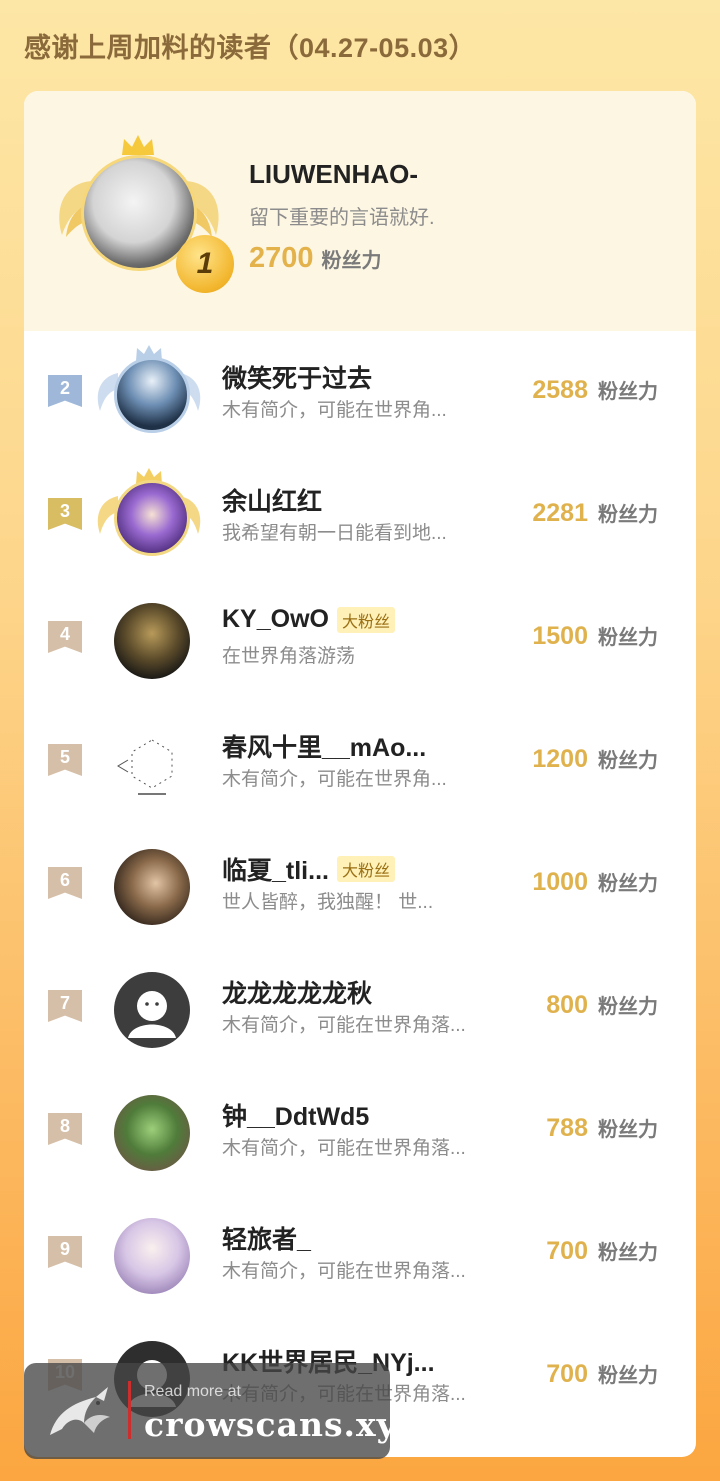  What do you see at coordinates (205, 264) in the screenshot?
I see `rank-1-medal: 1` at bounding box center [205, 264].